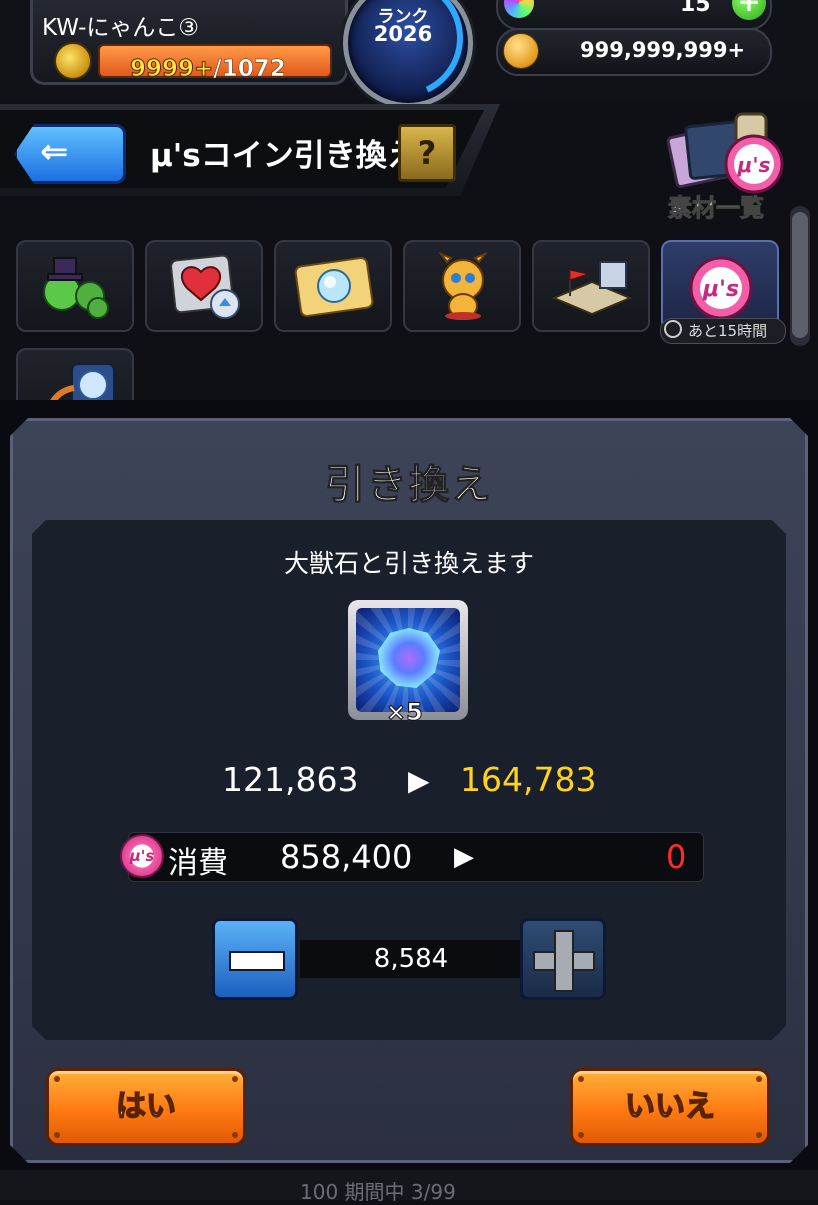  I want to click on minus-icon, so click(257, 961).